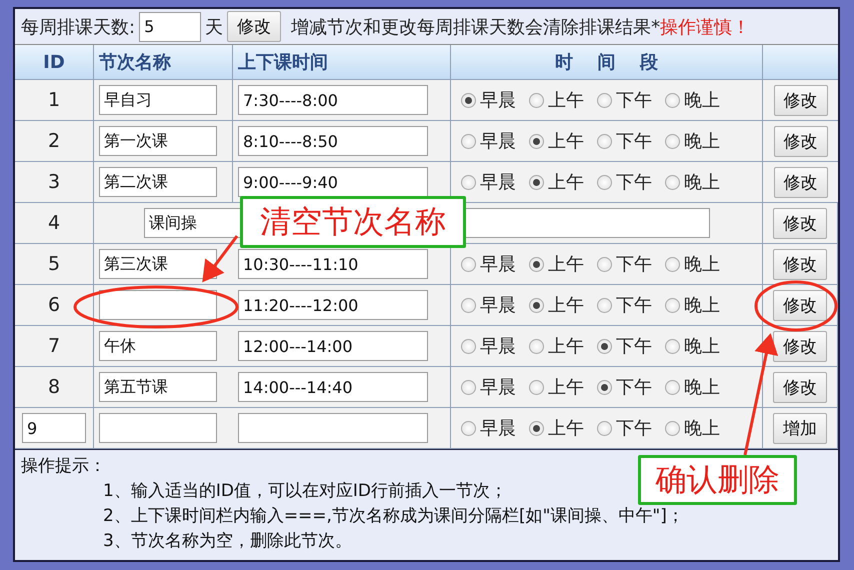  Describe the element at coordinates (333, 305) in the screenshot. I see `time-input: 11:20----12:00` at that location.